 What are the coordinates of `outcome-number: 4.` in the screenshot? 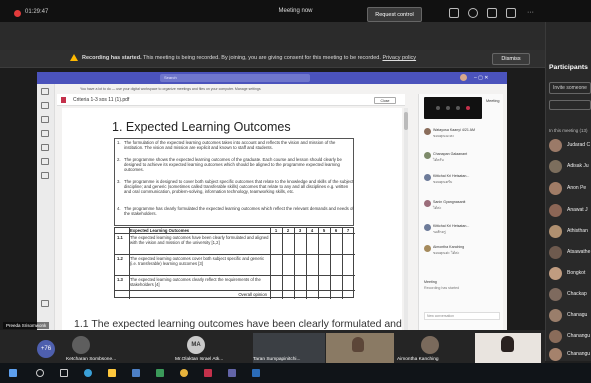 It's located at (119, 208).